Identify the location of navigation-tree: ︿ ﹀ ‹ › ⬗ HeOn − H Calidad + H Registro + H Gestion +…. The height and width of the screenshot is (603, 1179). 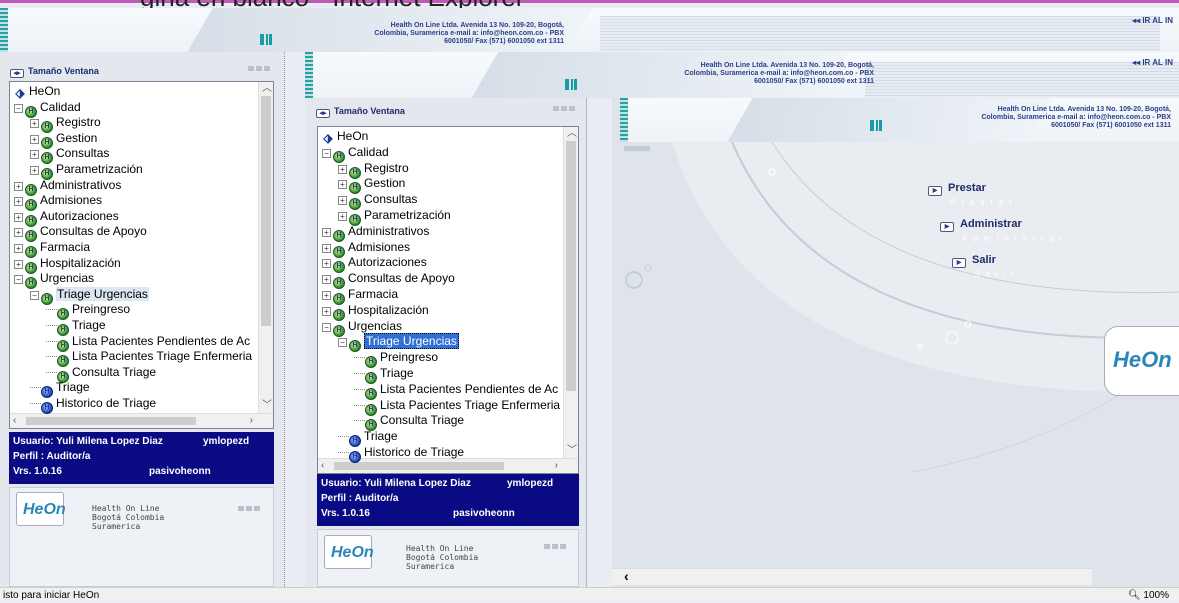
(141, 255).